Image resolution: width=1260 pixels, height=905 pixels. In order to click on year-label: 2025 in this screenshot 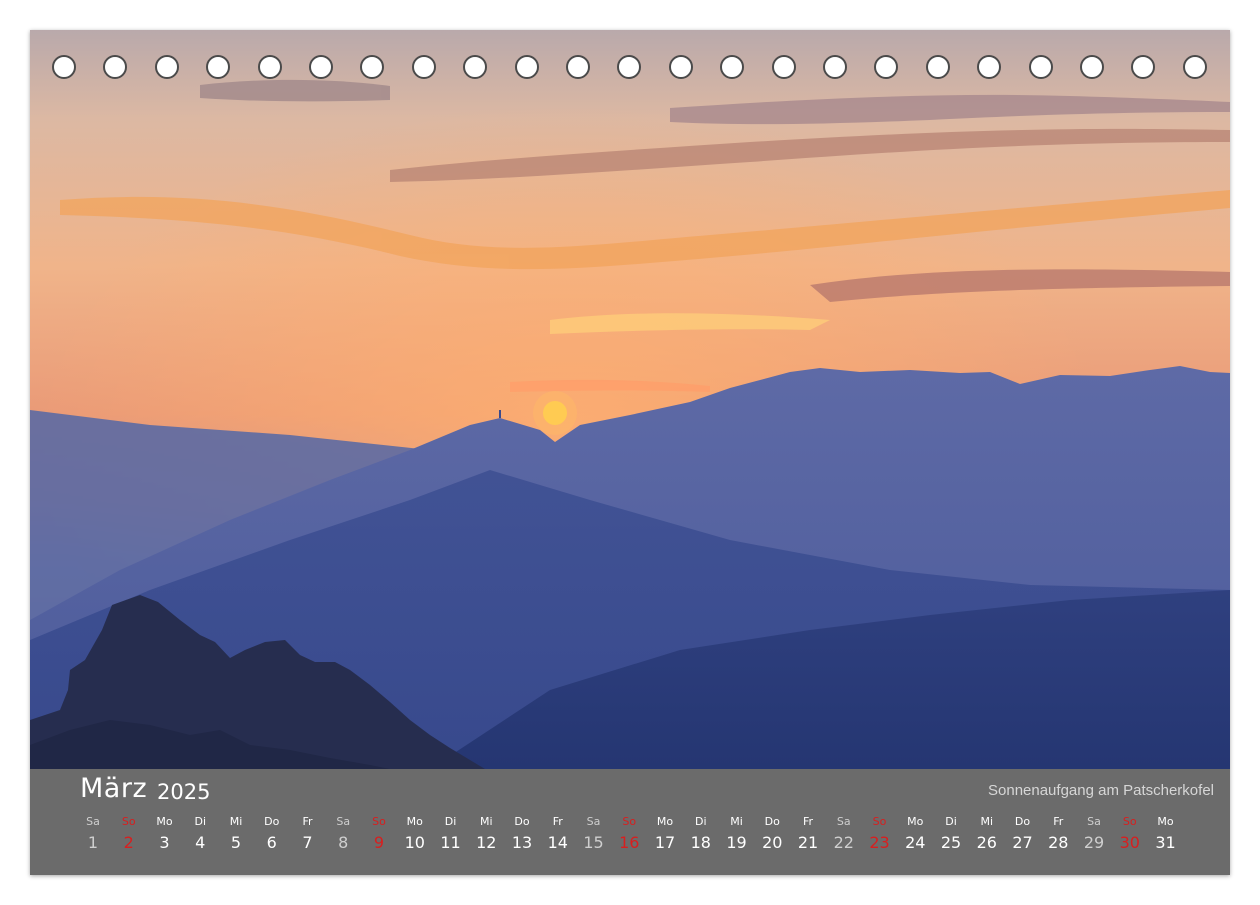, I will do `click(184, 792)`.